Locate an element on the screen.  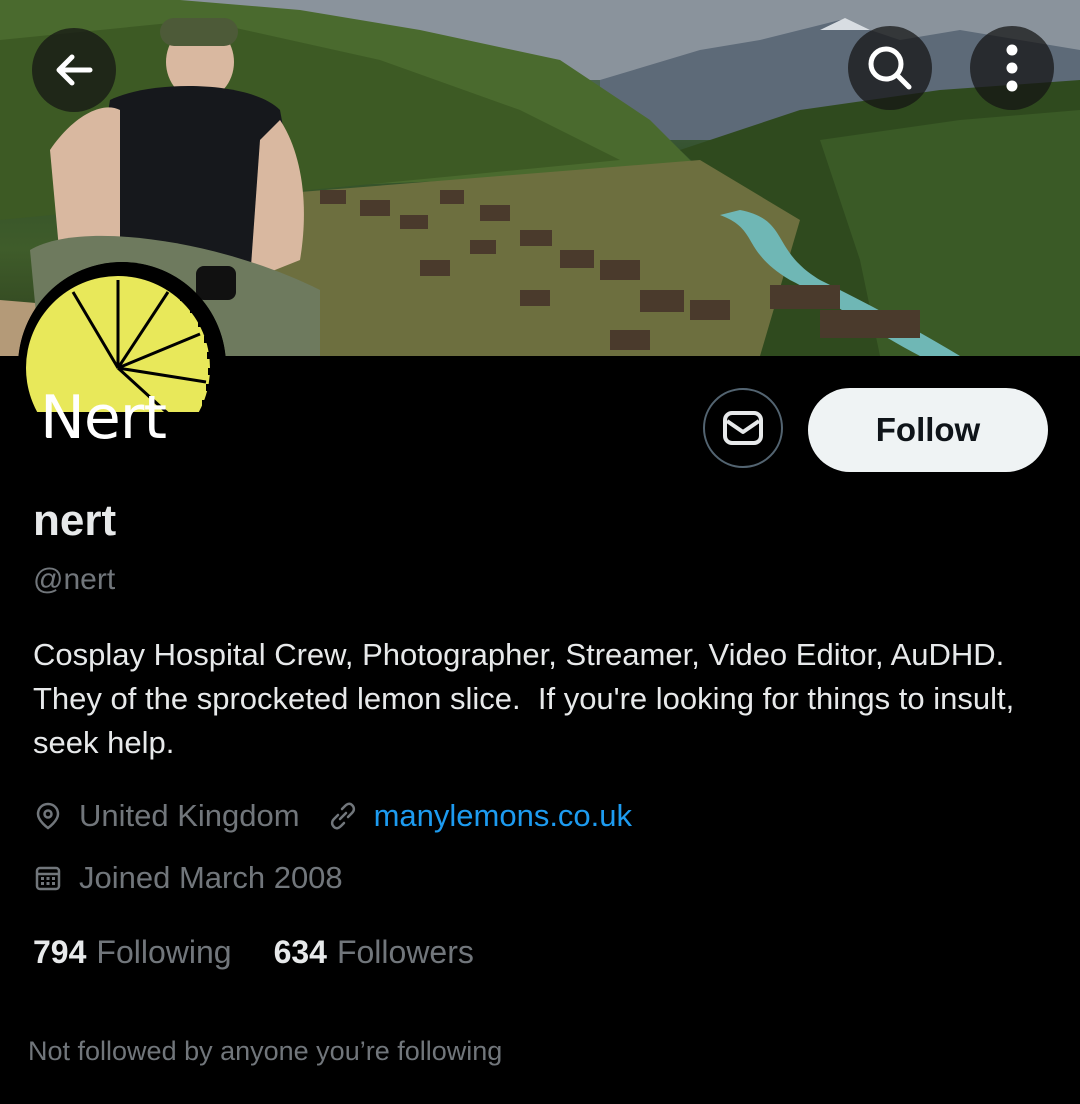
follow-button: Follow is located at coordinates (928, 430).